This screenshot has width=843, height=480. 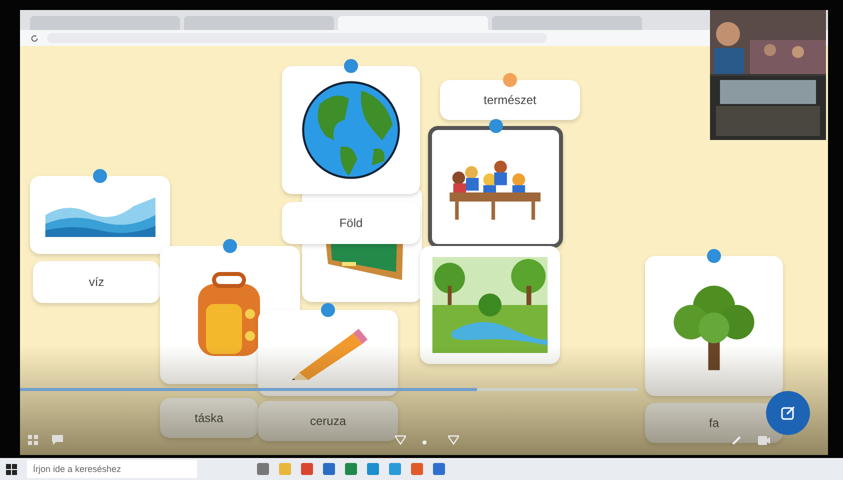 I want to click on word-card: Föld, so click(x=351, y=223).